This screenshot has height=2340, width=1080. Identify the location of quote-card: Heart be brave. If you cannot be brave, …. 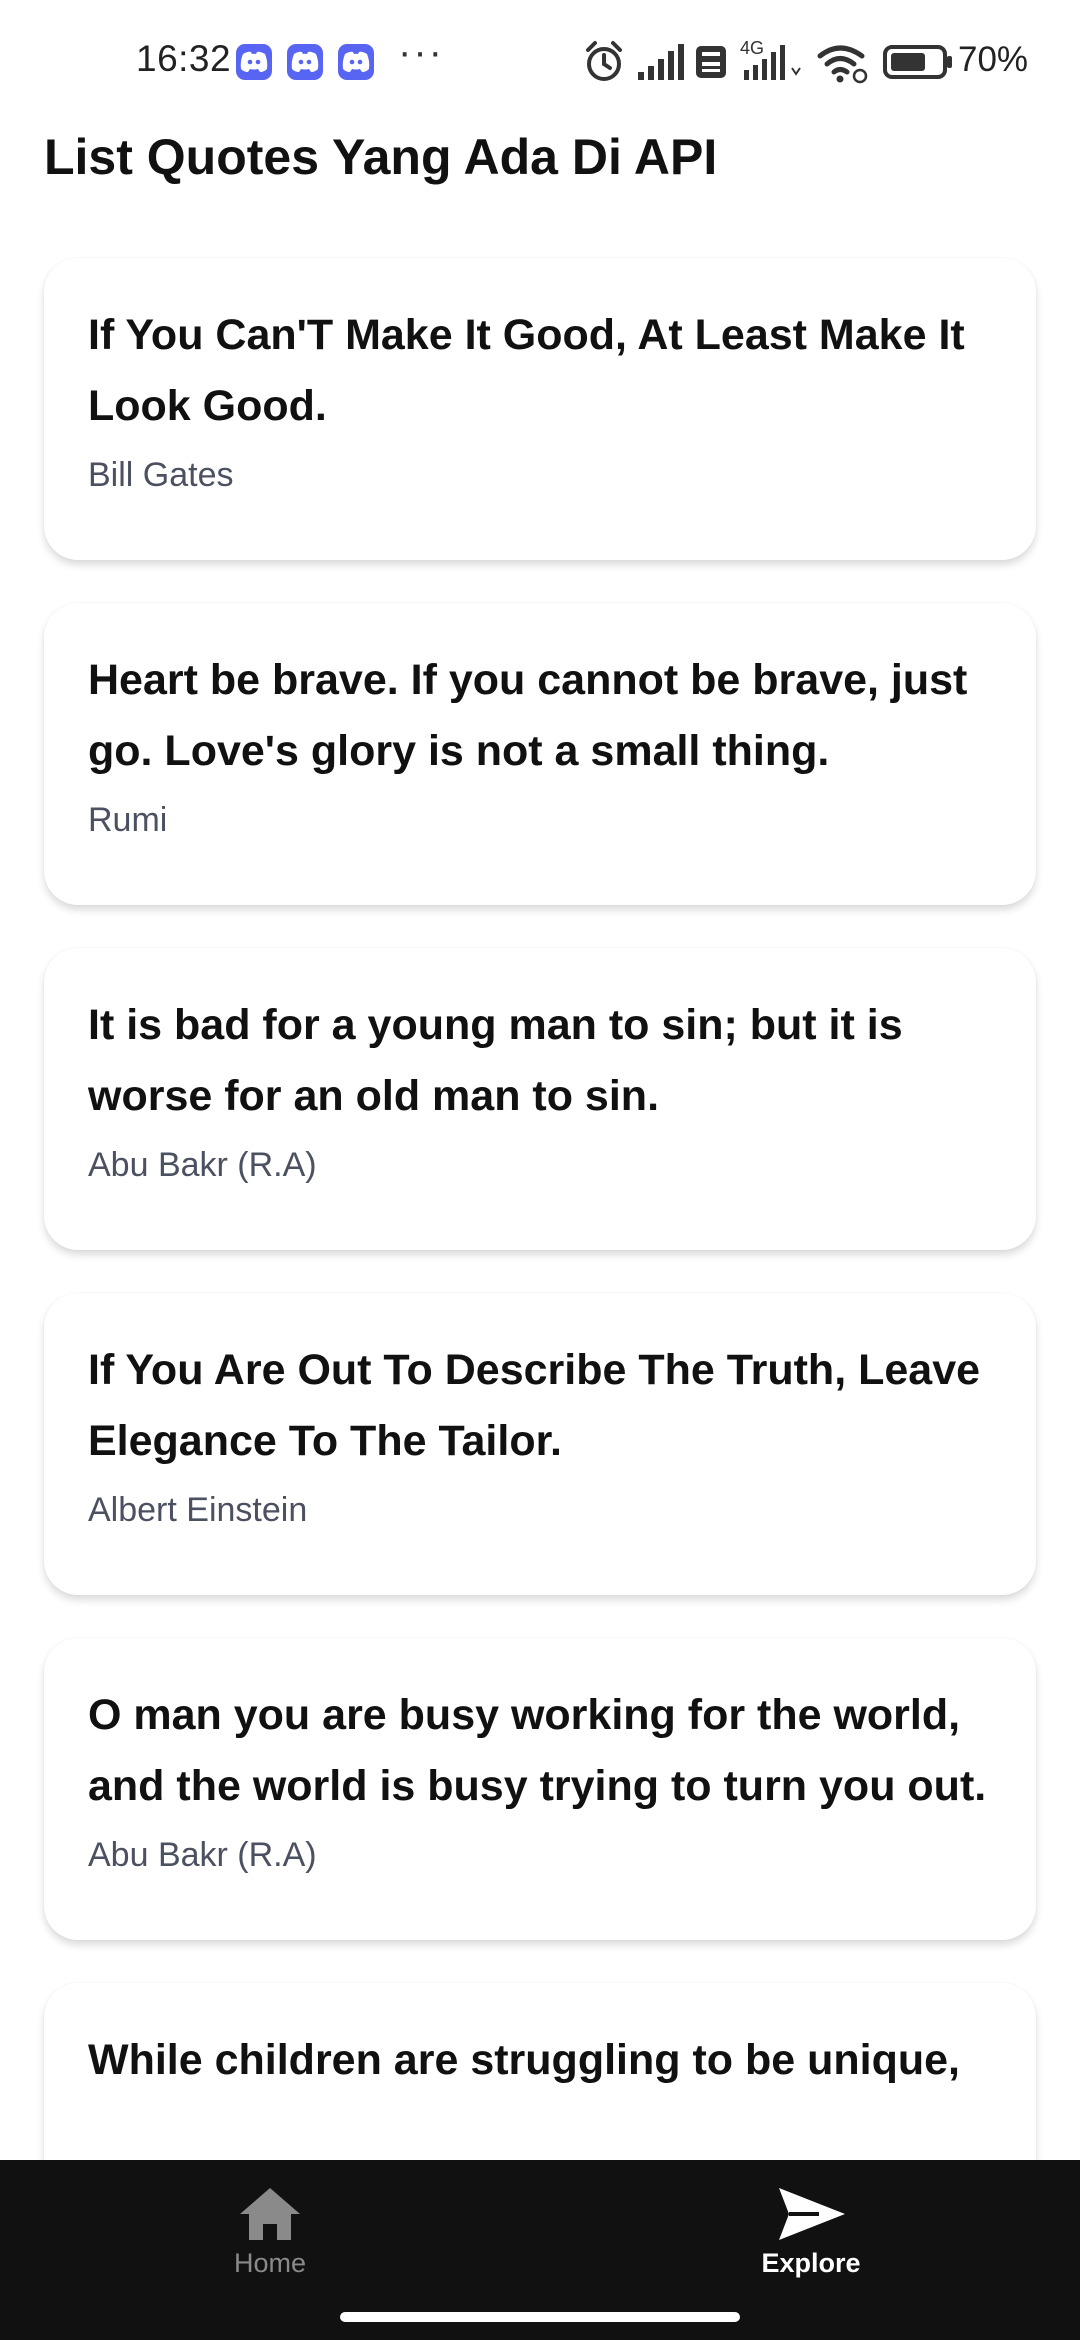
(540, 754).